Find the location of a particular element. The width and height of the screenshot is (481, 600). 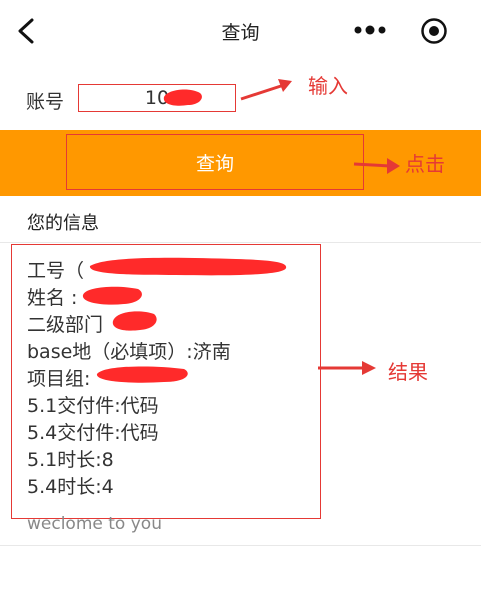

info-name: 姓名 : is located at coordinates (52, 298).